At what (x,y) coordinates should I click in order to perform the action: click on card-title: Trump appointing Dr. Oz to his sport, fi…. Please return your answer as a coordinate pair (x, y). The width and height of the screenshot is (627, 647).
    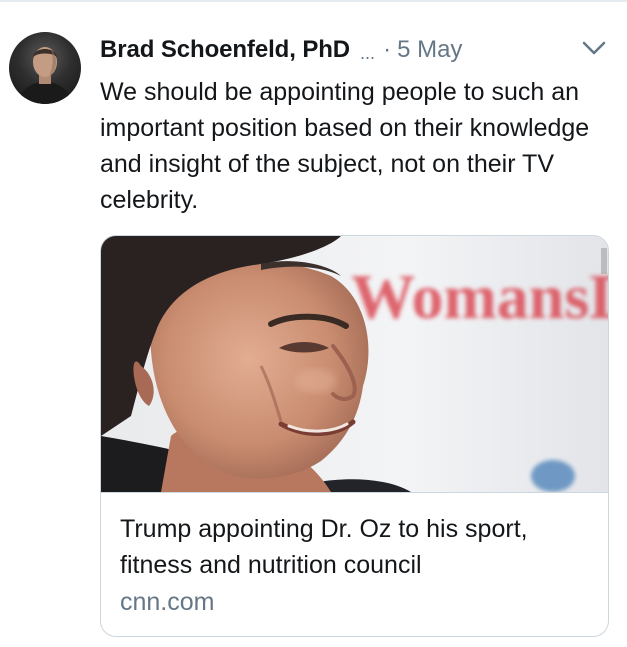
    Looking at the image, I should click on (355, 547).